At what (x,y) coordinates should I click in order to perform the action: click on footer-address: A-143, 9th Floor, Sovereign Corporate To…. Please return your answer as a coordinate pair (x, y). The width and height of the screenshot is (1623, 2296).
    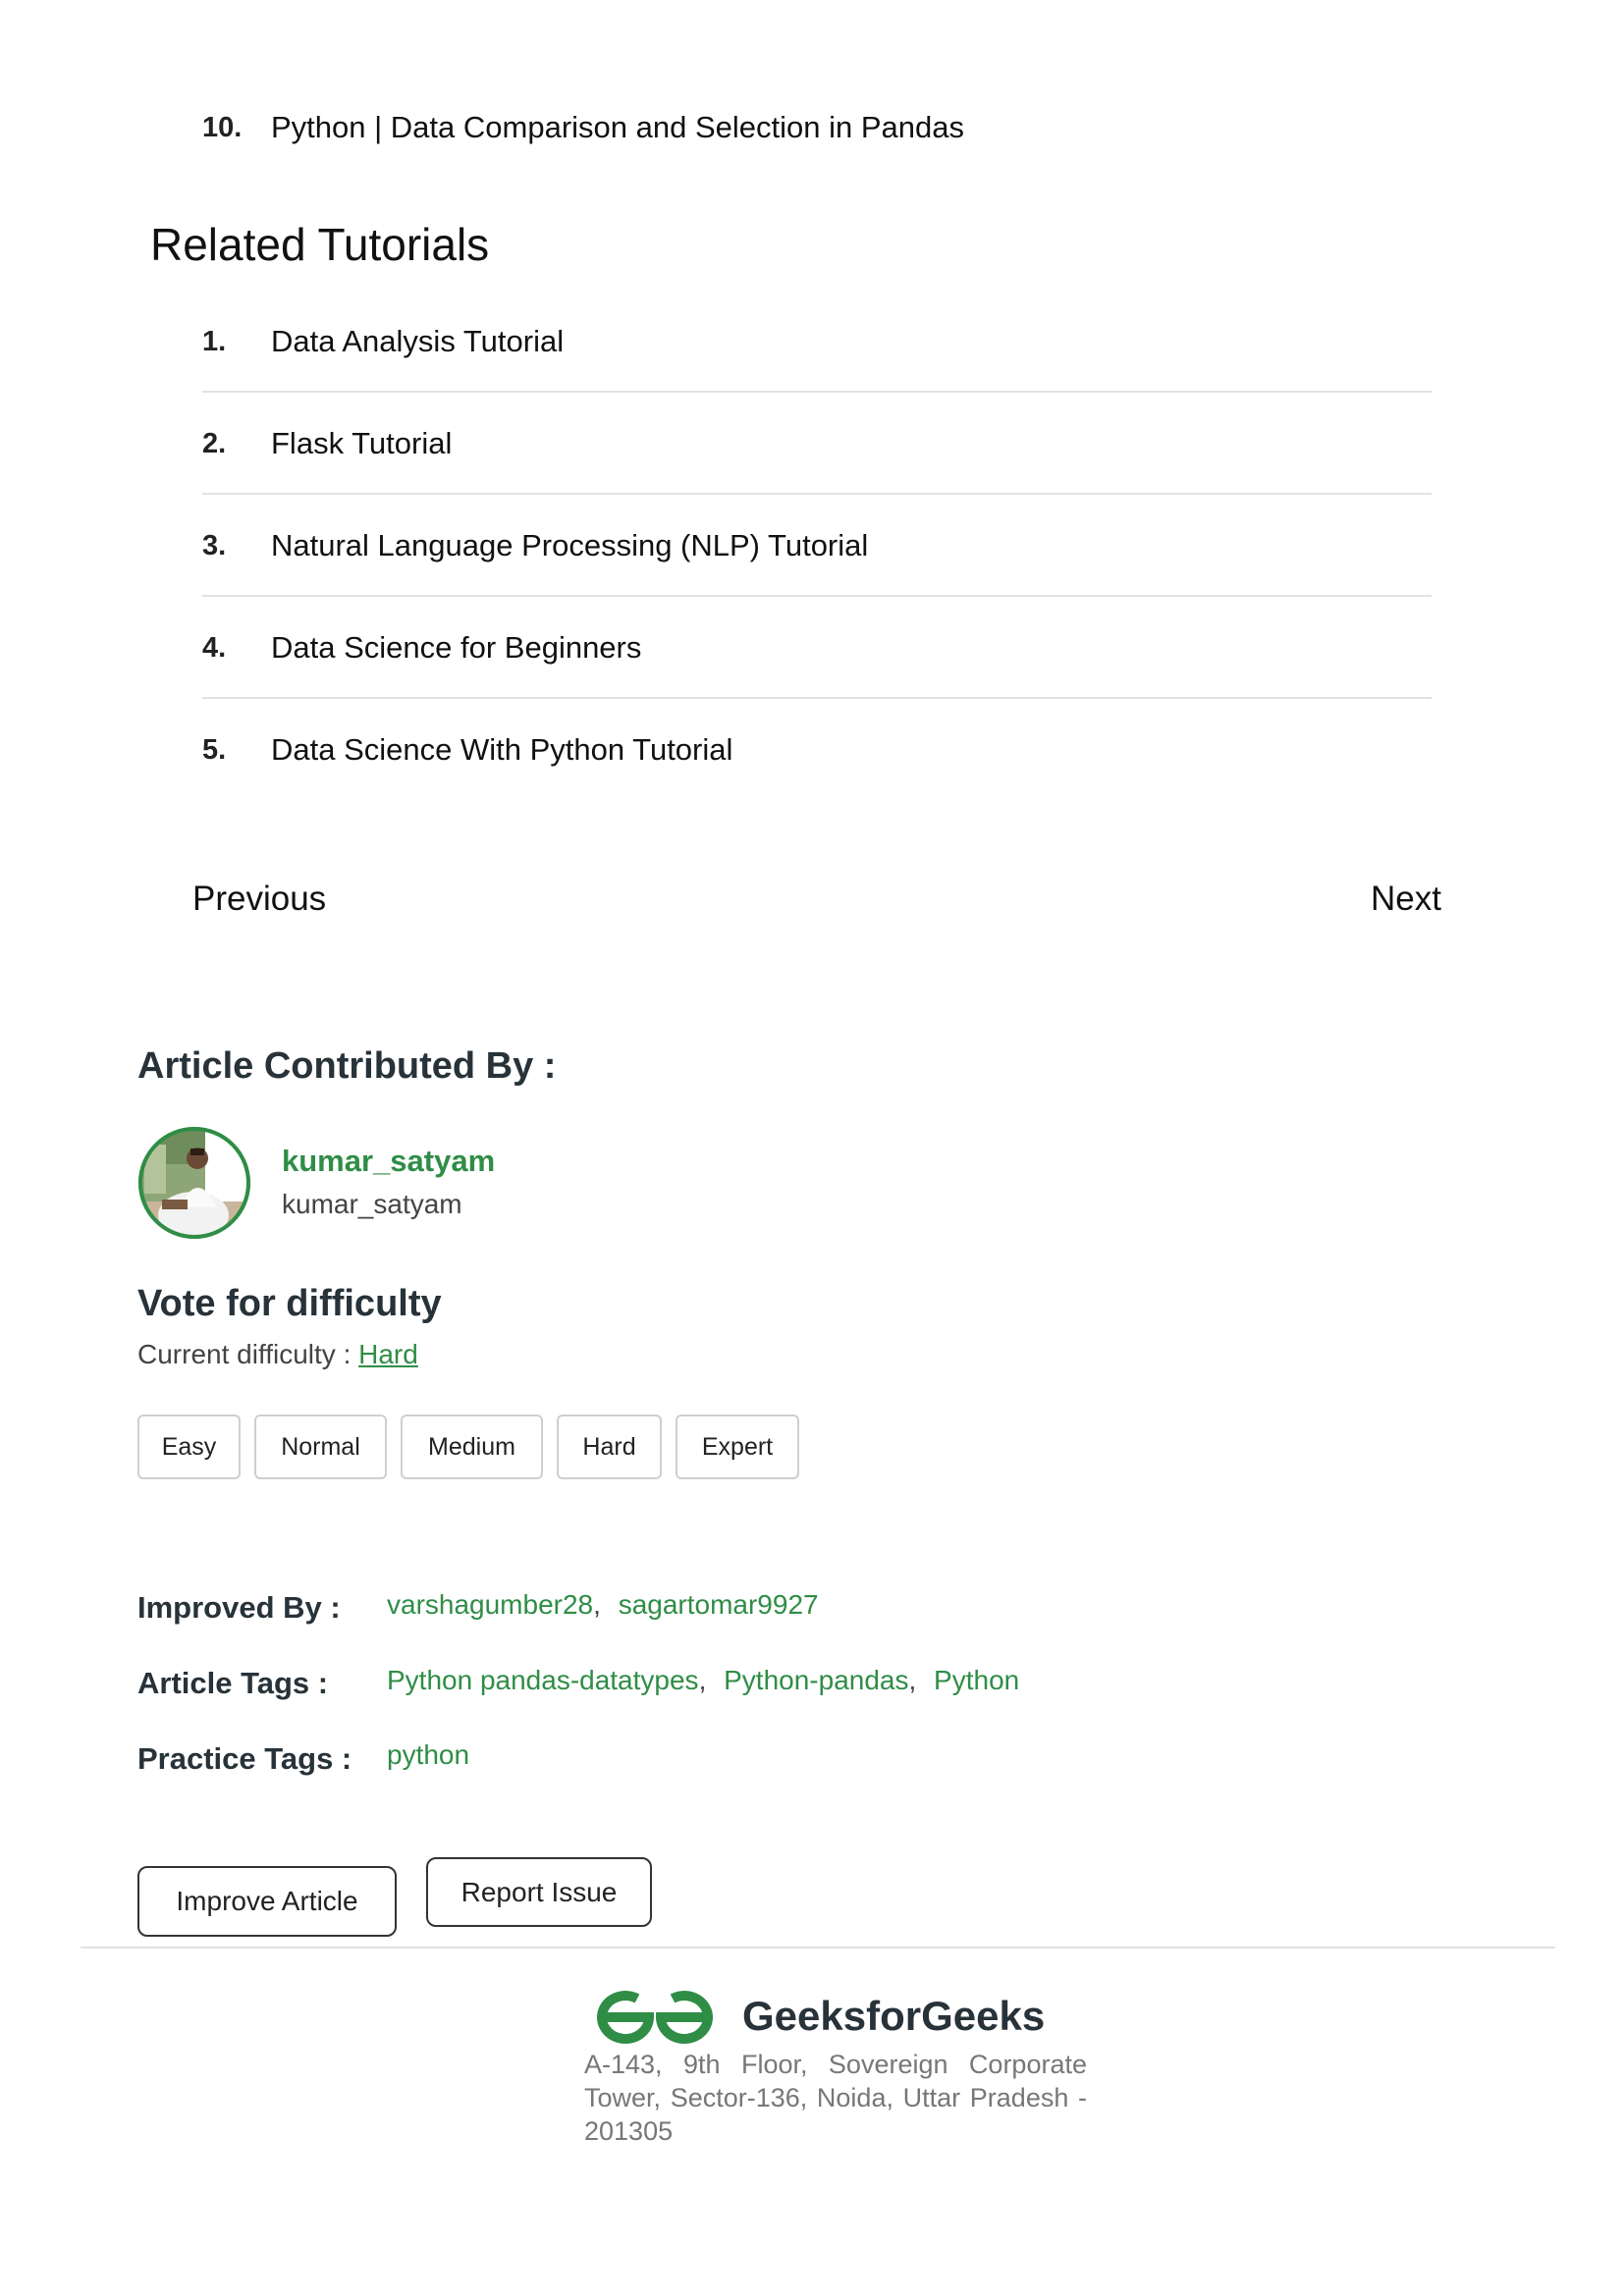
    Looking at the image, I should click on (835, 2098).